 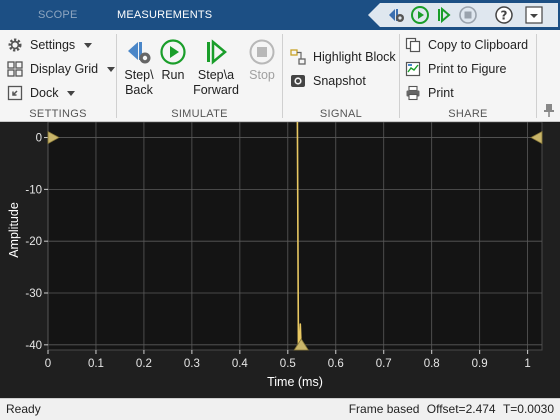 I want to click on status-offset: Offset=2.474, so click(x=461, y=409).